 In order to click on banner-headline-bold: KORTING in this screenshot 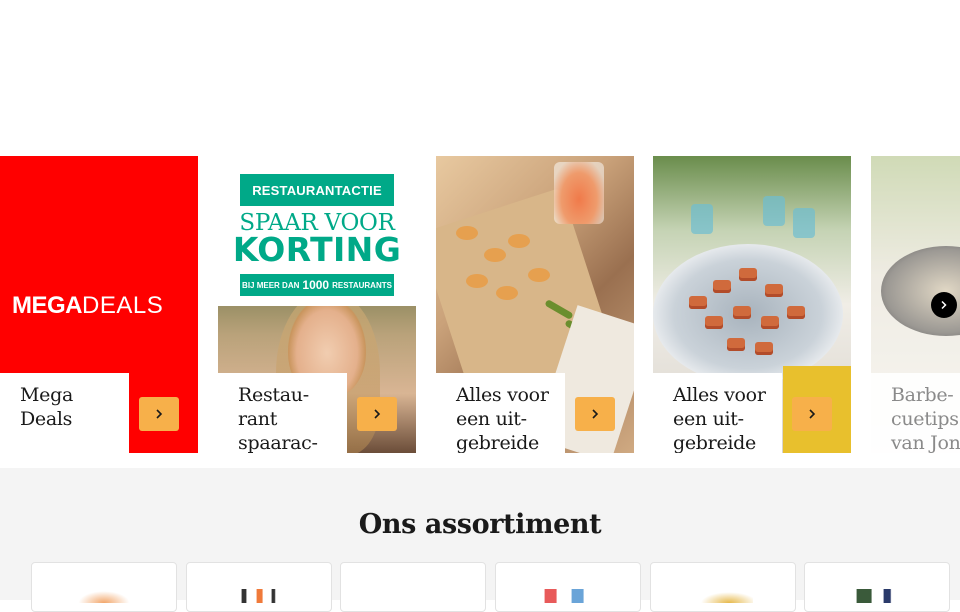, I will do `click(317, 249)`.